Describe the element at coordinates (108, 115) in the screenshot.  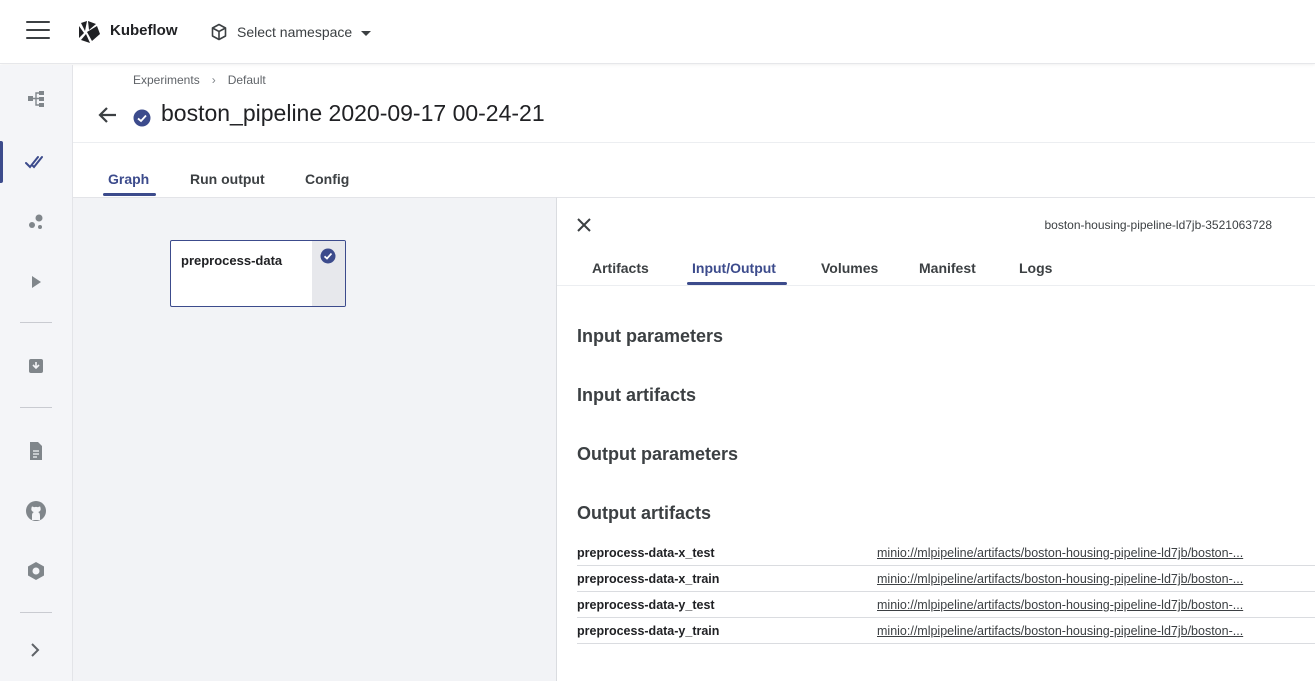
I see `back-arrow-icon` at that location.